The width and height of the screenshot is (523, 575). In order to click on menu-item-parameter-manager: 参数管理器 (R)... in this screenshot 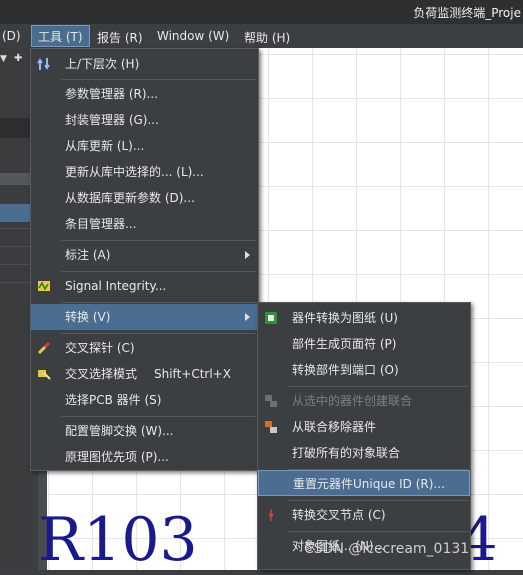, I will do `click(144, 94)`.